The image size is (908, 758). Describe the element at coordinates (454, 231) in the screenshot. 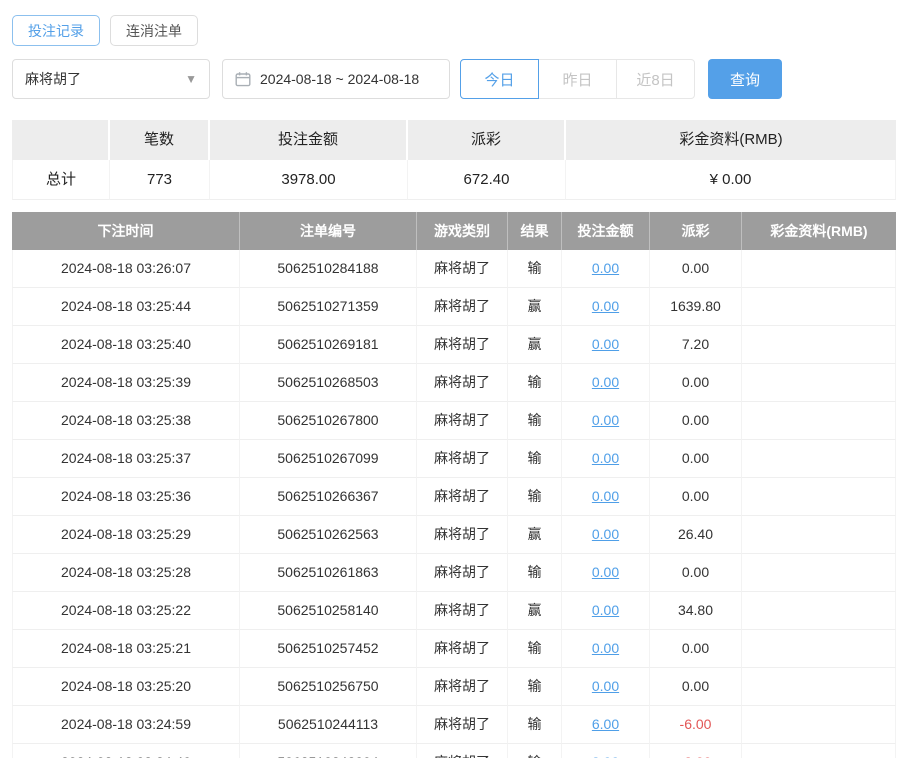

I see `bet-table-header-row: 下注时间 注单编号 游戏类别 结果 投注金额 派彩 彩金资料(RMB)` at that location.